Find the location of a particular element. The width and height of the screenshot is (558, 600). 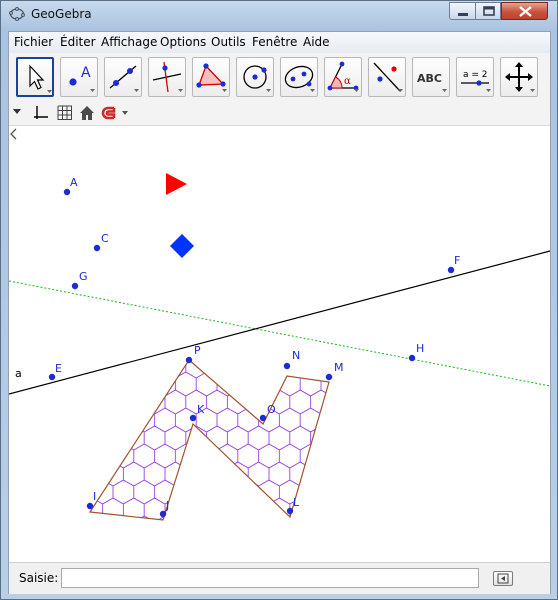

label-line-a: a is located at coordinates (18, 373).